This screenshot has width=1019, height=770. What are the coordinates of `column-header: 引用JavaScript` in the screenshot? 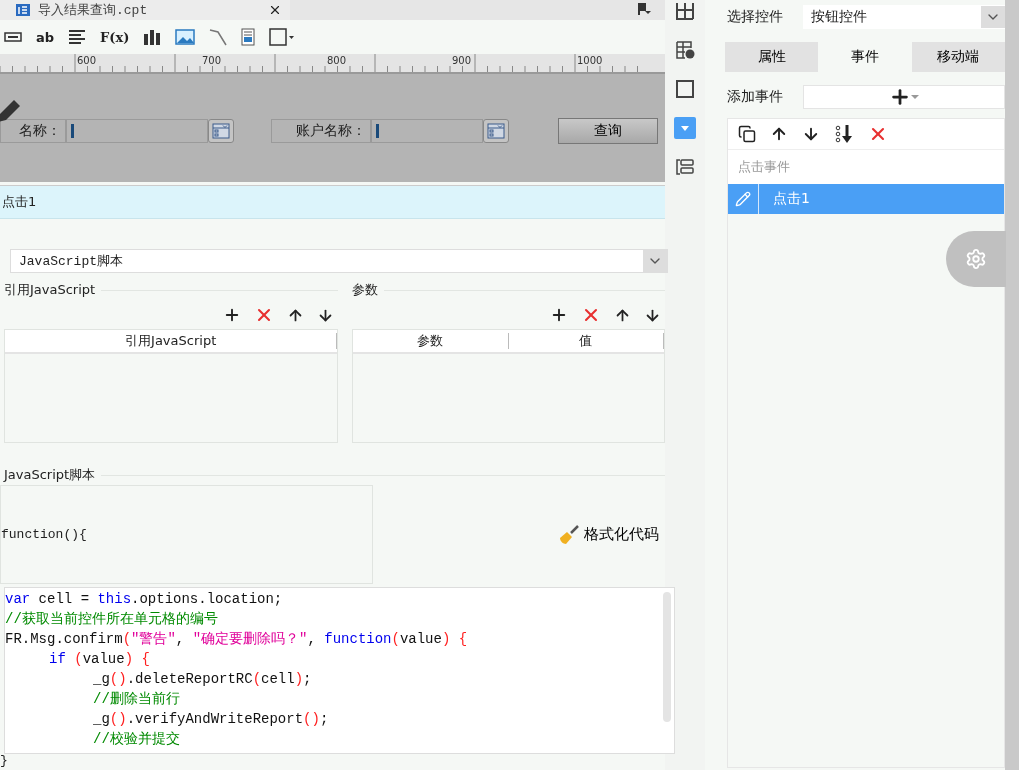 It's located at (171, 341).